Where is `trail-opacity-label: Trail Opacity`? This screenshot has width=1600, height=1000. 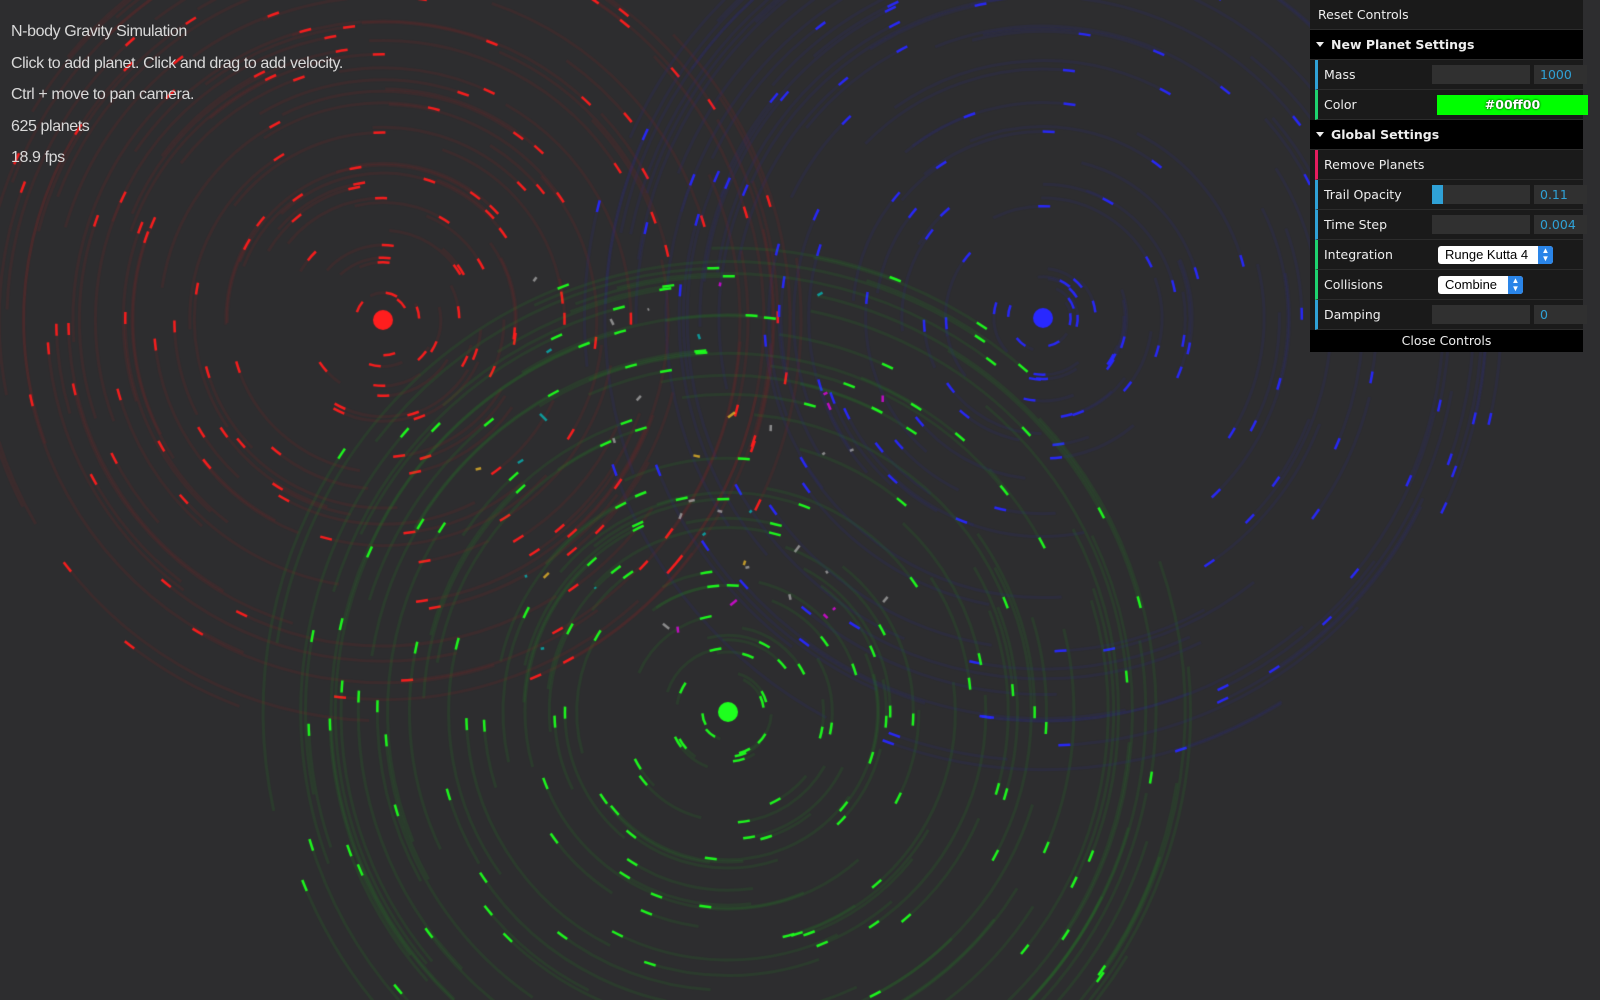
trail-opacity-label: Trail Opacity is located at coordinates (1363, 194).